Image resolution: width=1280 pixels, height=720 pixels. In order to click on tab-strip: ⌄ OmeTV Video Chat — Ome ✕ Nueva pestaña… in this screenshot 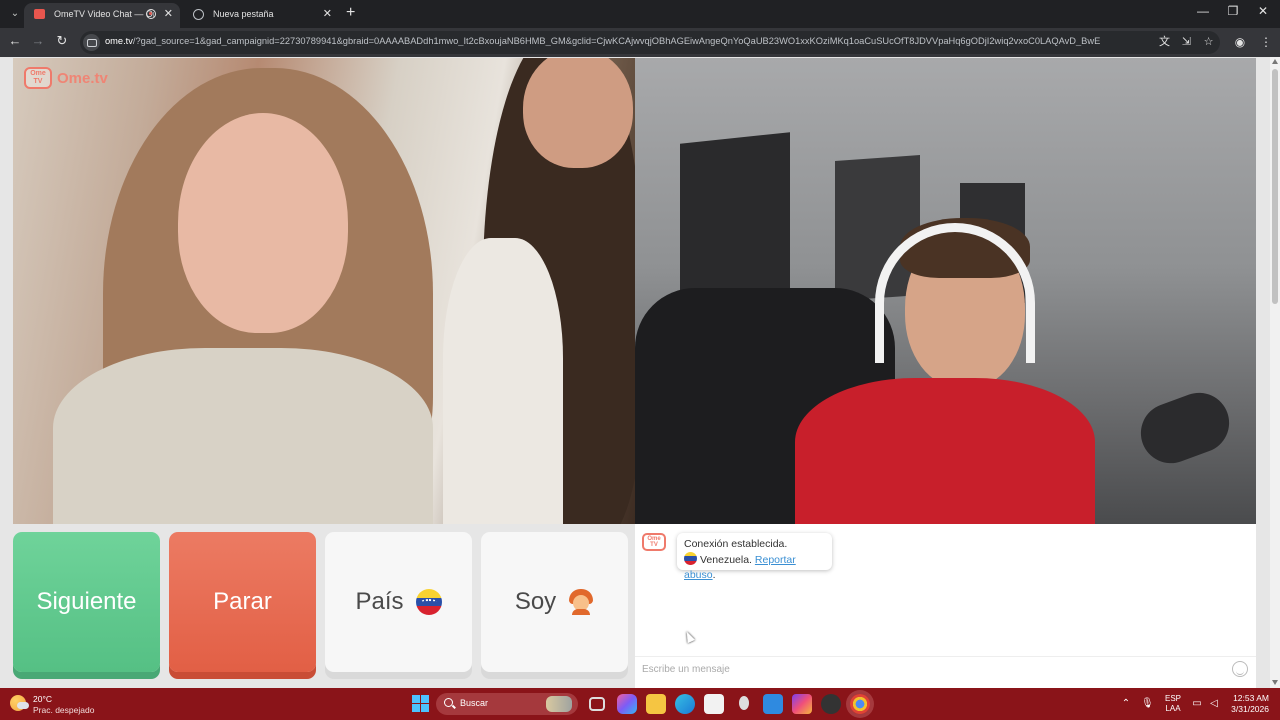, I will do `click(640, 14)`.